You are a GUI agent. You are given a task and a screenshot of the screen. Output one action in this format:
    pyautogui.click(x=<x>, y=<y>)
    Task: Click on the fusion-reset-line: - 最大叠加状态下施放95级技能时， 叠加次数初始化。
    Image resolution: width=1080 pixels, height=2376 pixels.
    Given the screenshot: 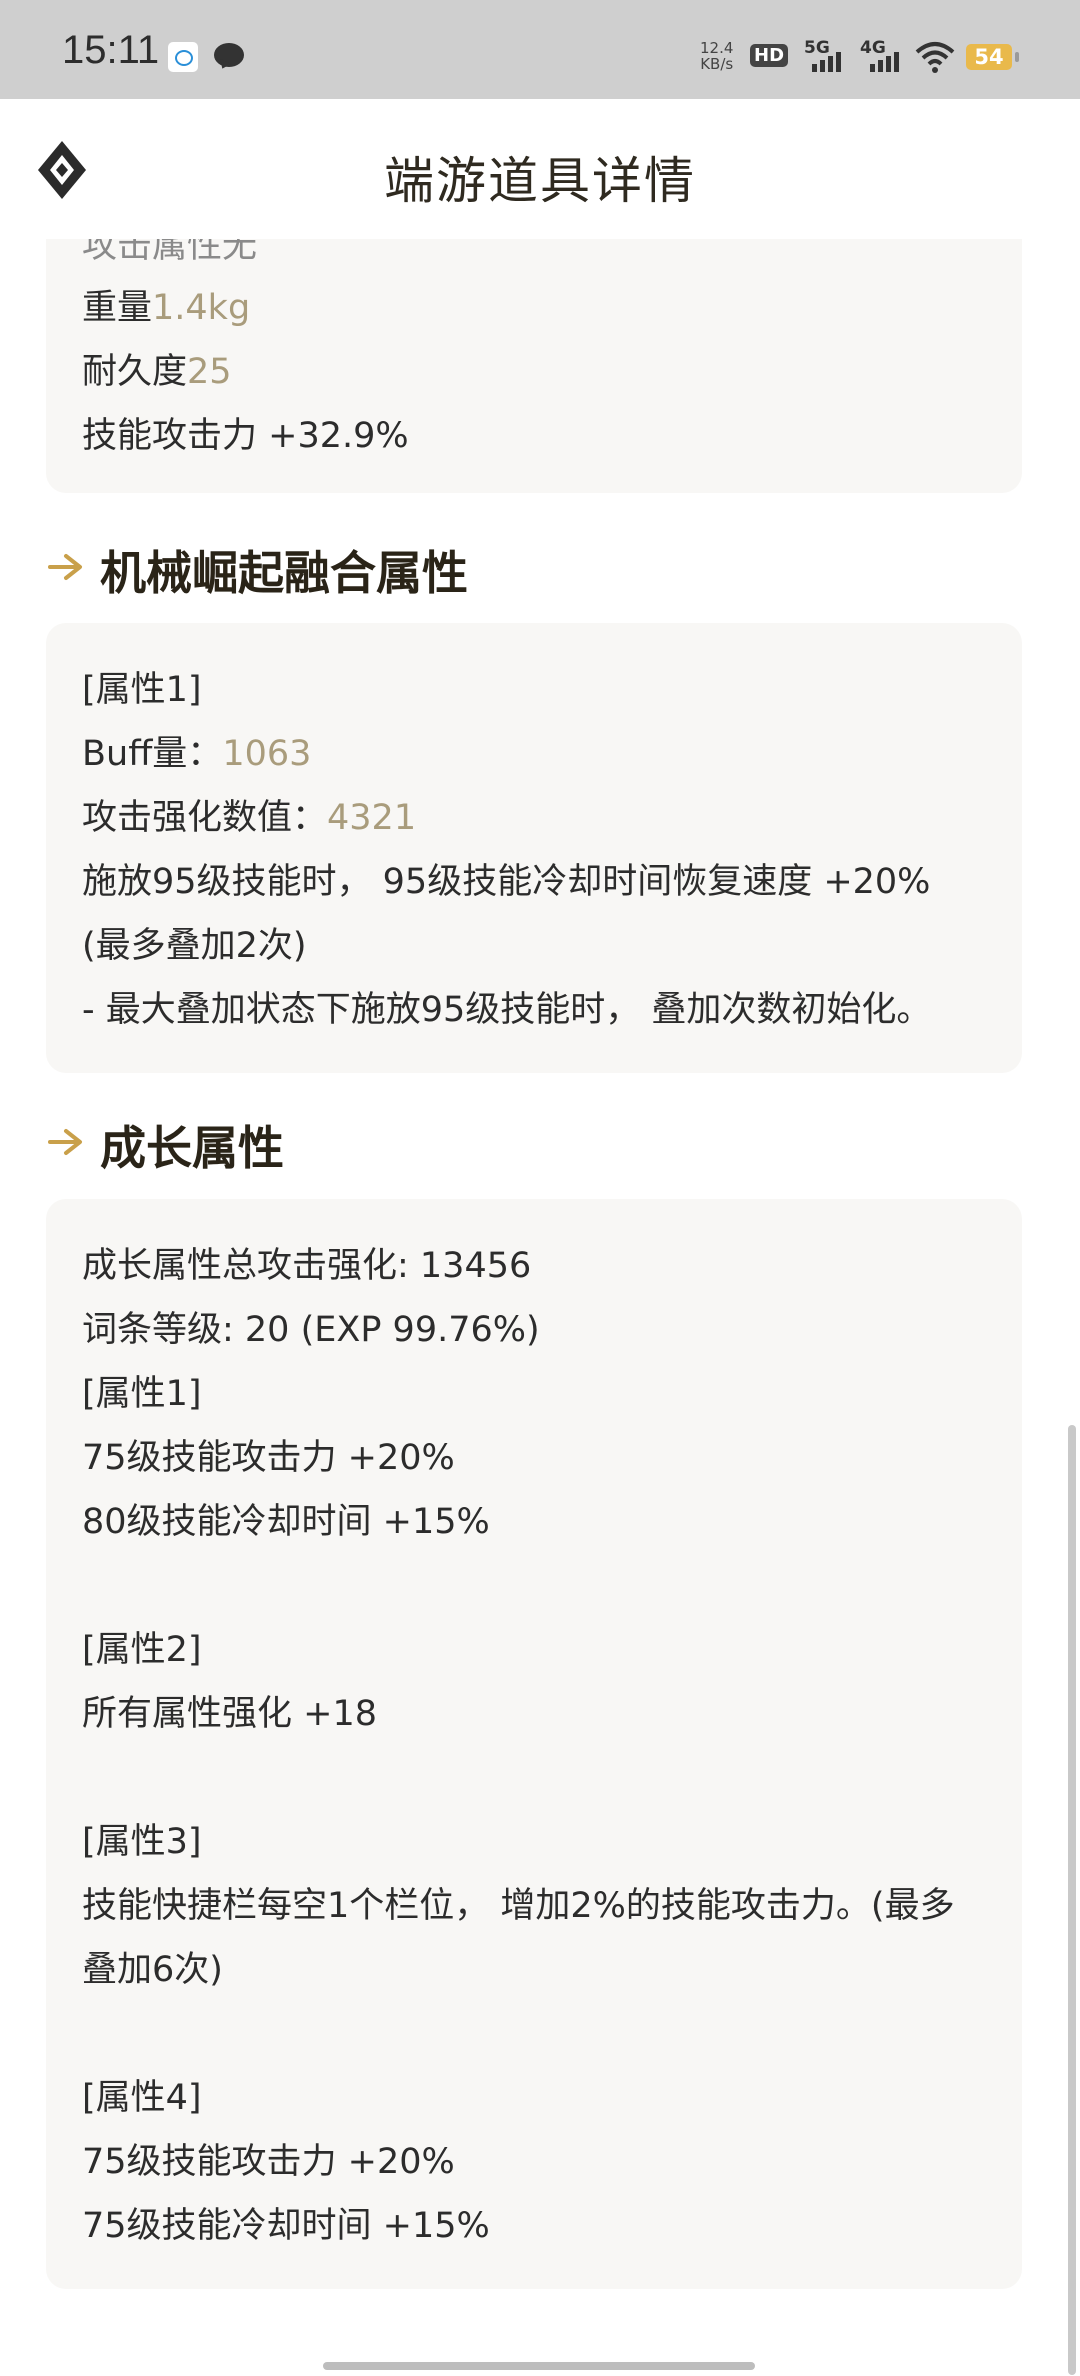 What is the action you would take?
    pyautogui.click(x=507, y=1010)
    